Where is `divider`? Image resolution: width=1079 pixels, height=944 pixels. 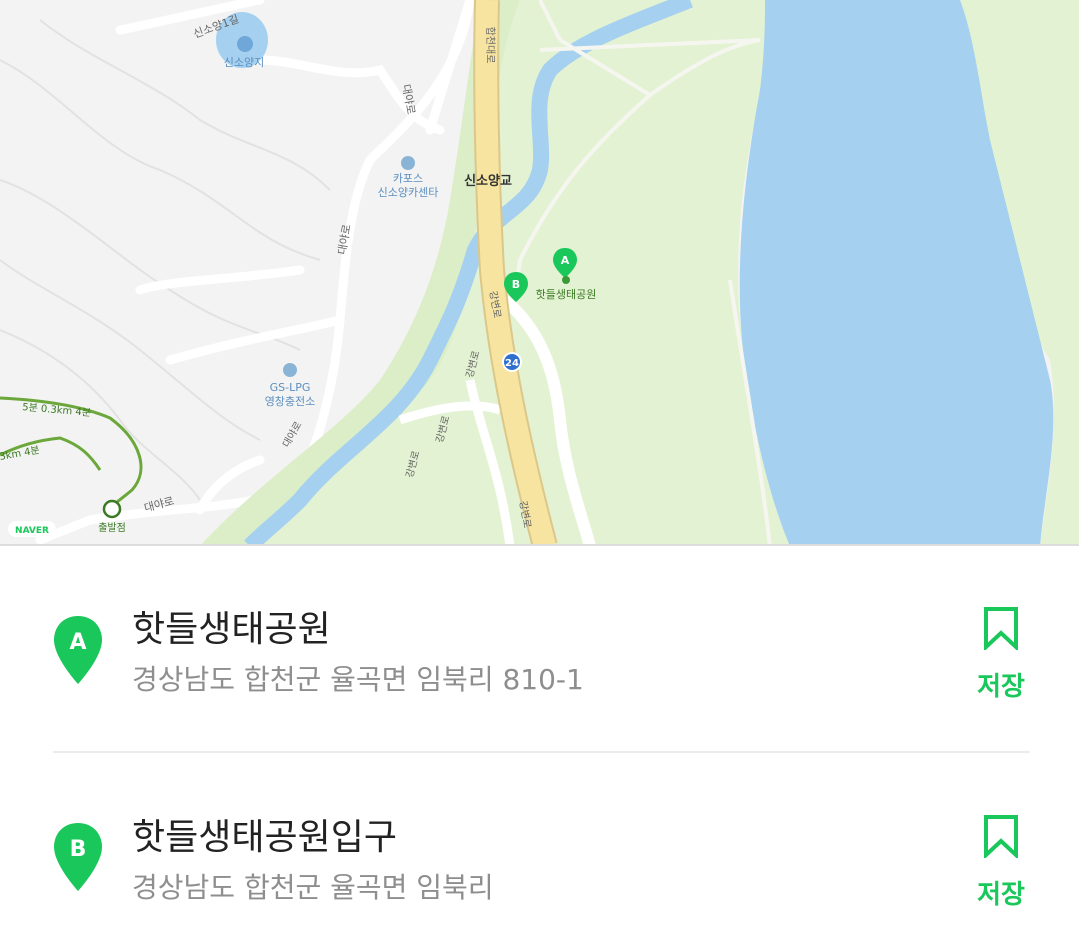
divider is located at coordinates (541, 752).